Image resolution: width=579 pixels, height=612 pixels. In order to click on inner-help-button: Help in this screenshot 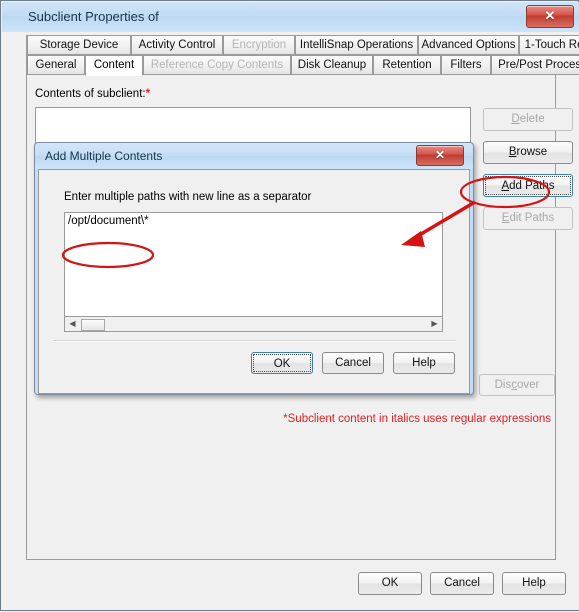, I will do `click(424, 363)`.